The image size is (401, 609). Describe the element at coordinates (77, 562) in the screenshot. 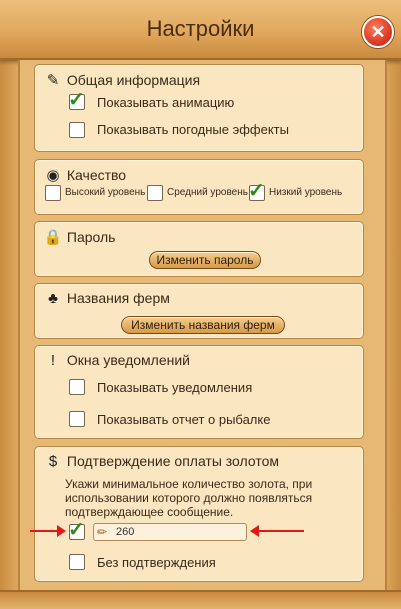

I see `no-confirm-checkbox` at that location.